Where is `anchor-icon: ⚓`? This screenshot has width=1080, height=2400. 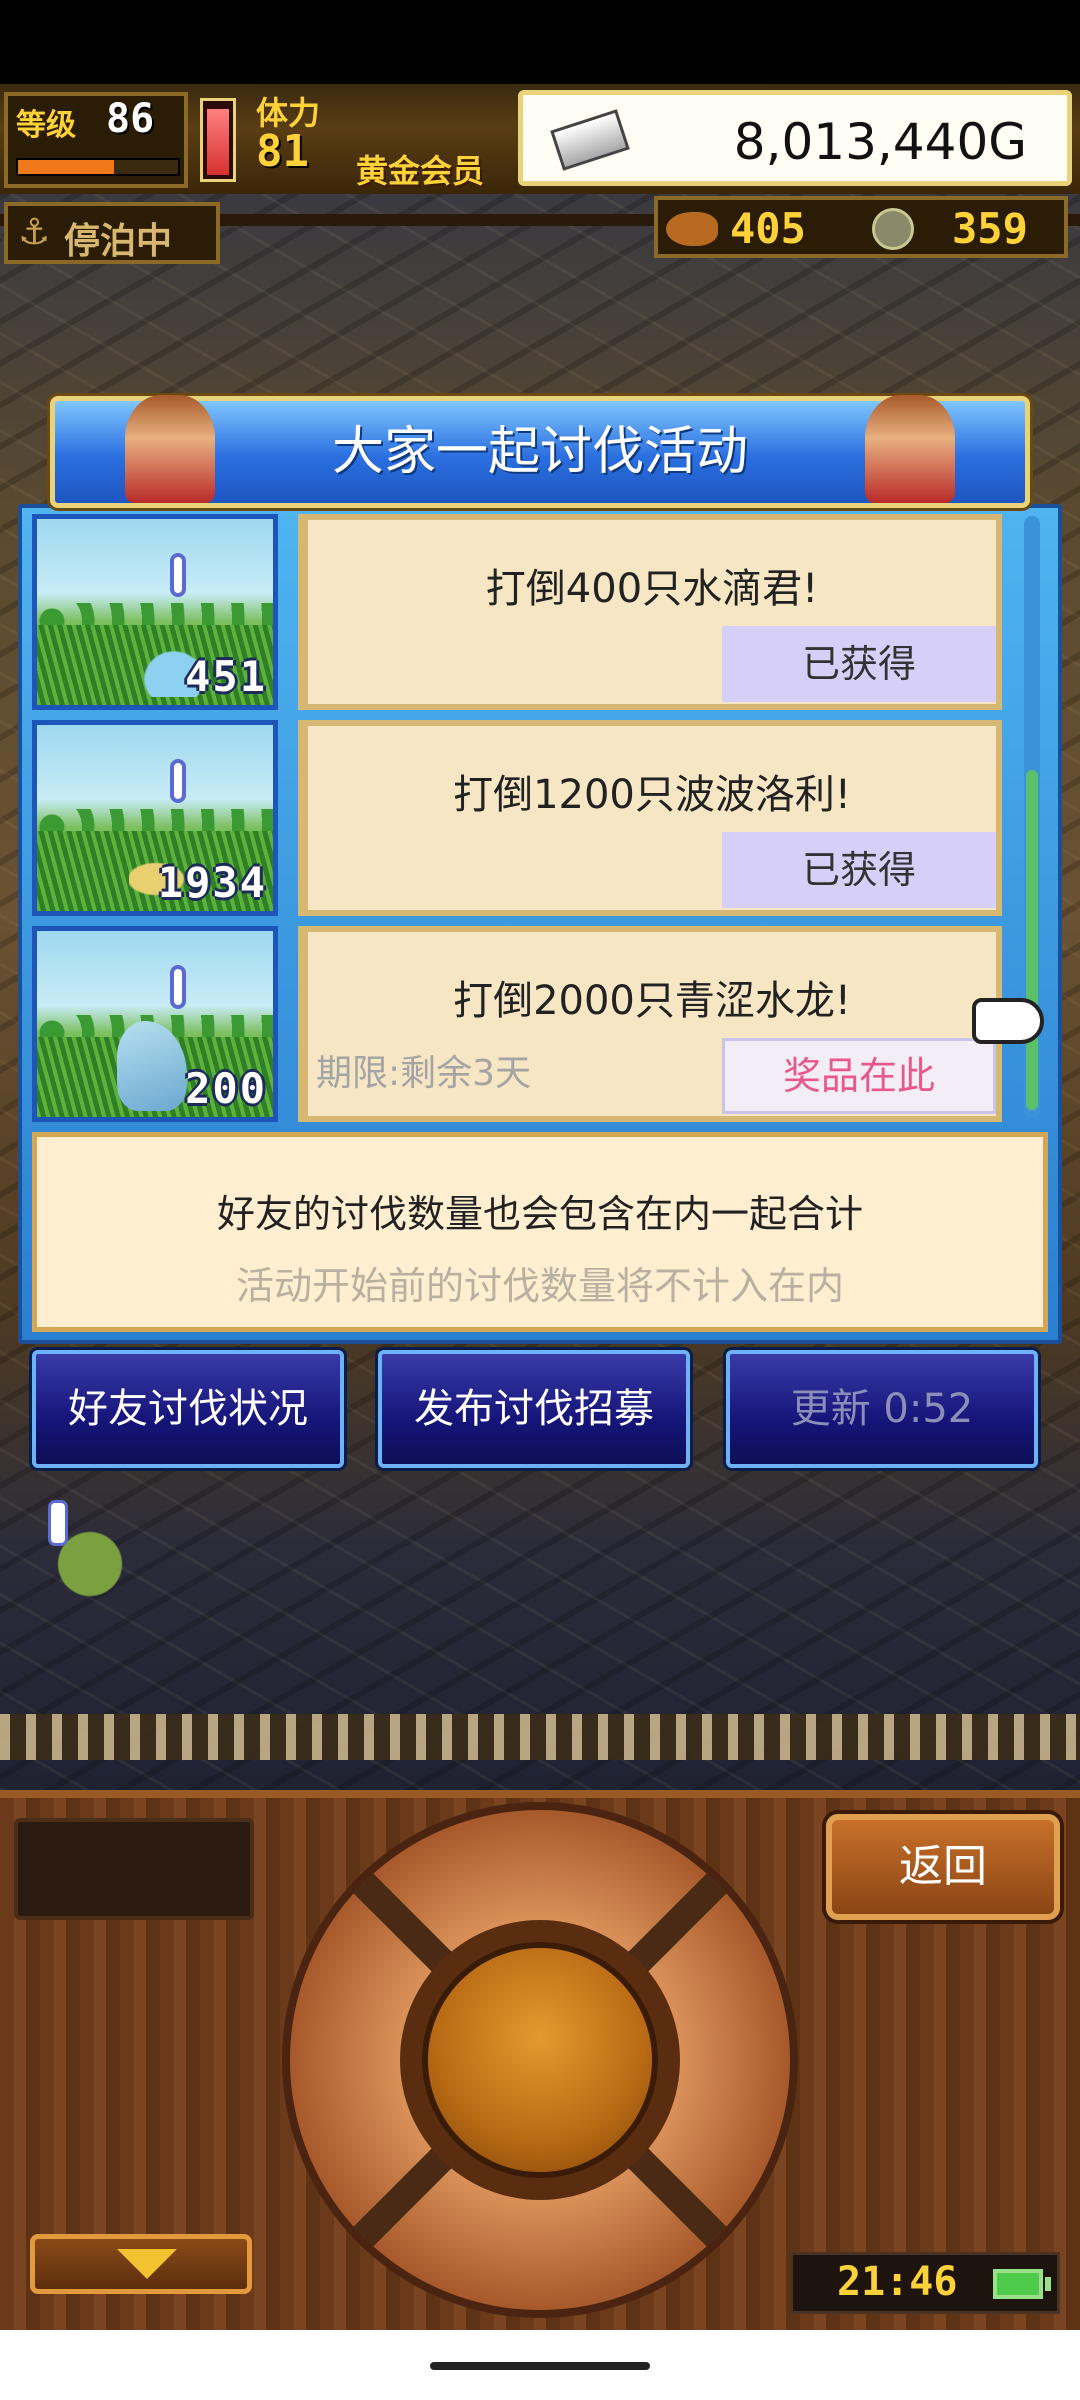
anchor-icon: ⚓ is located at coordinates (34, 232).